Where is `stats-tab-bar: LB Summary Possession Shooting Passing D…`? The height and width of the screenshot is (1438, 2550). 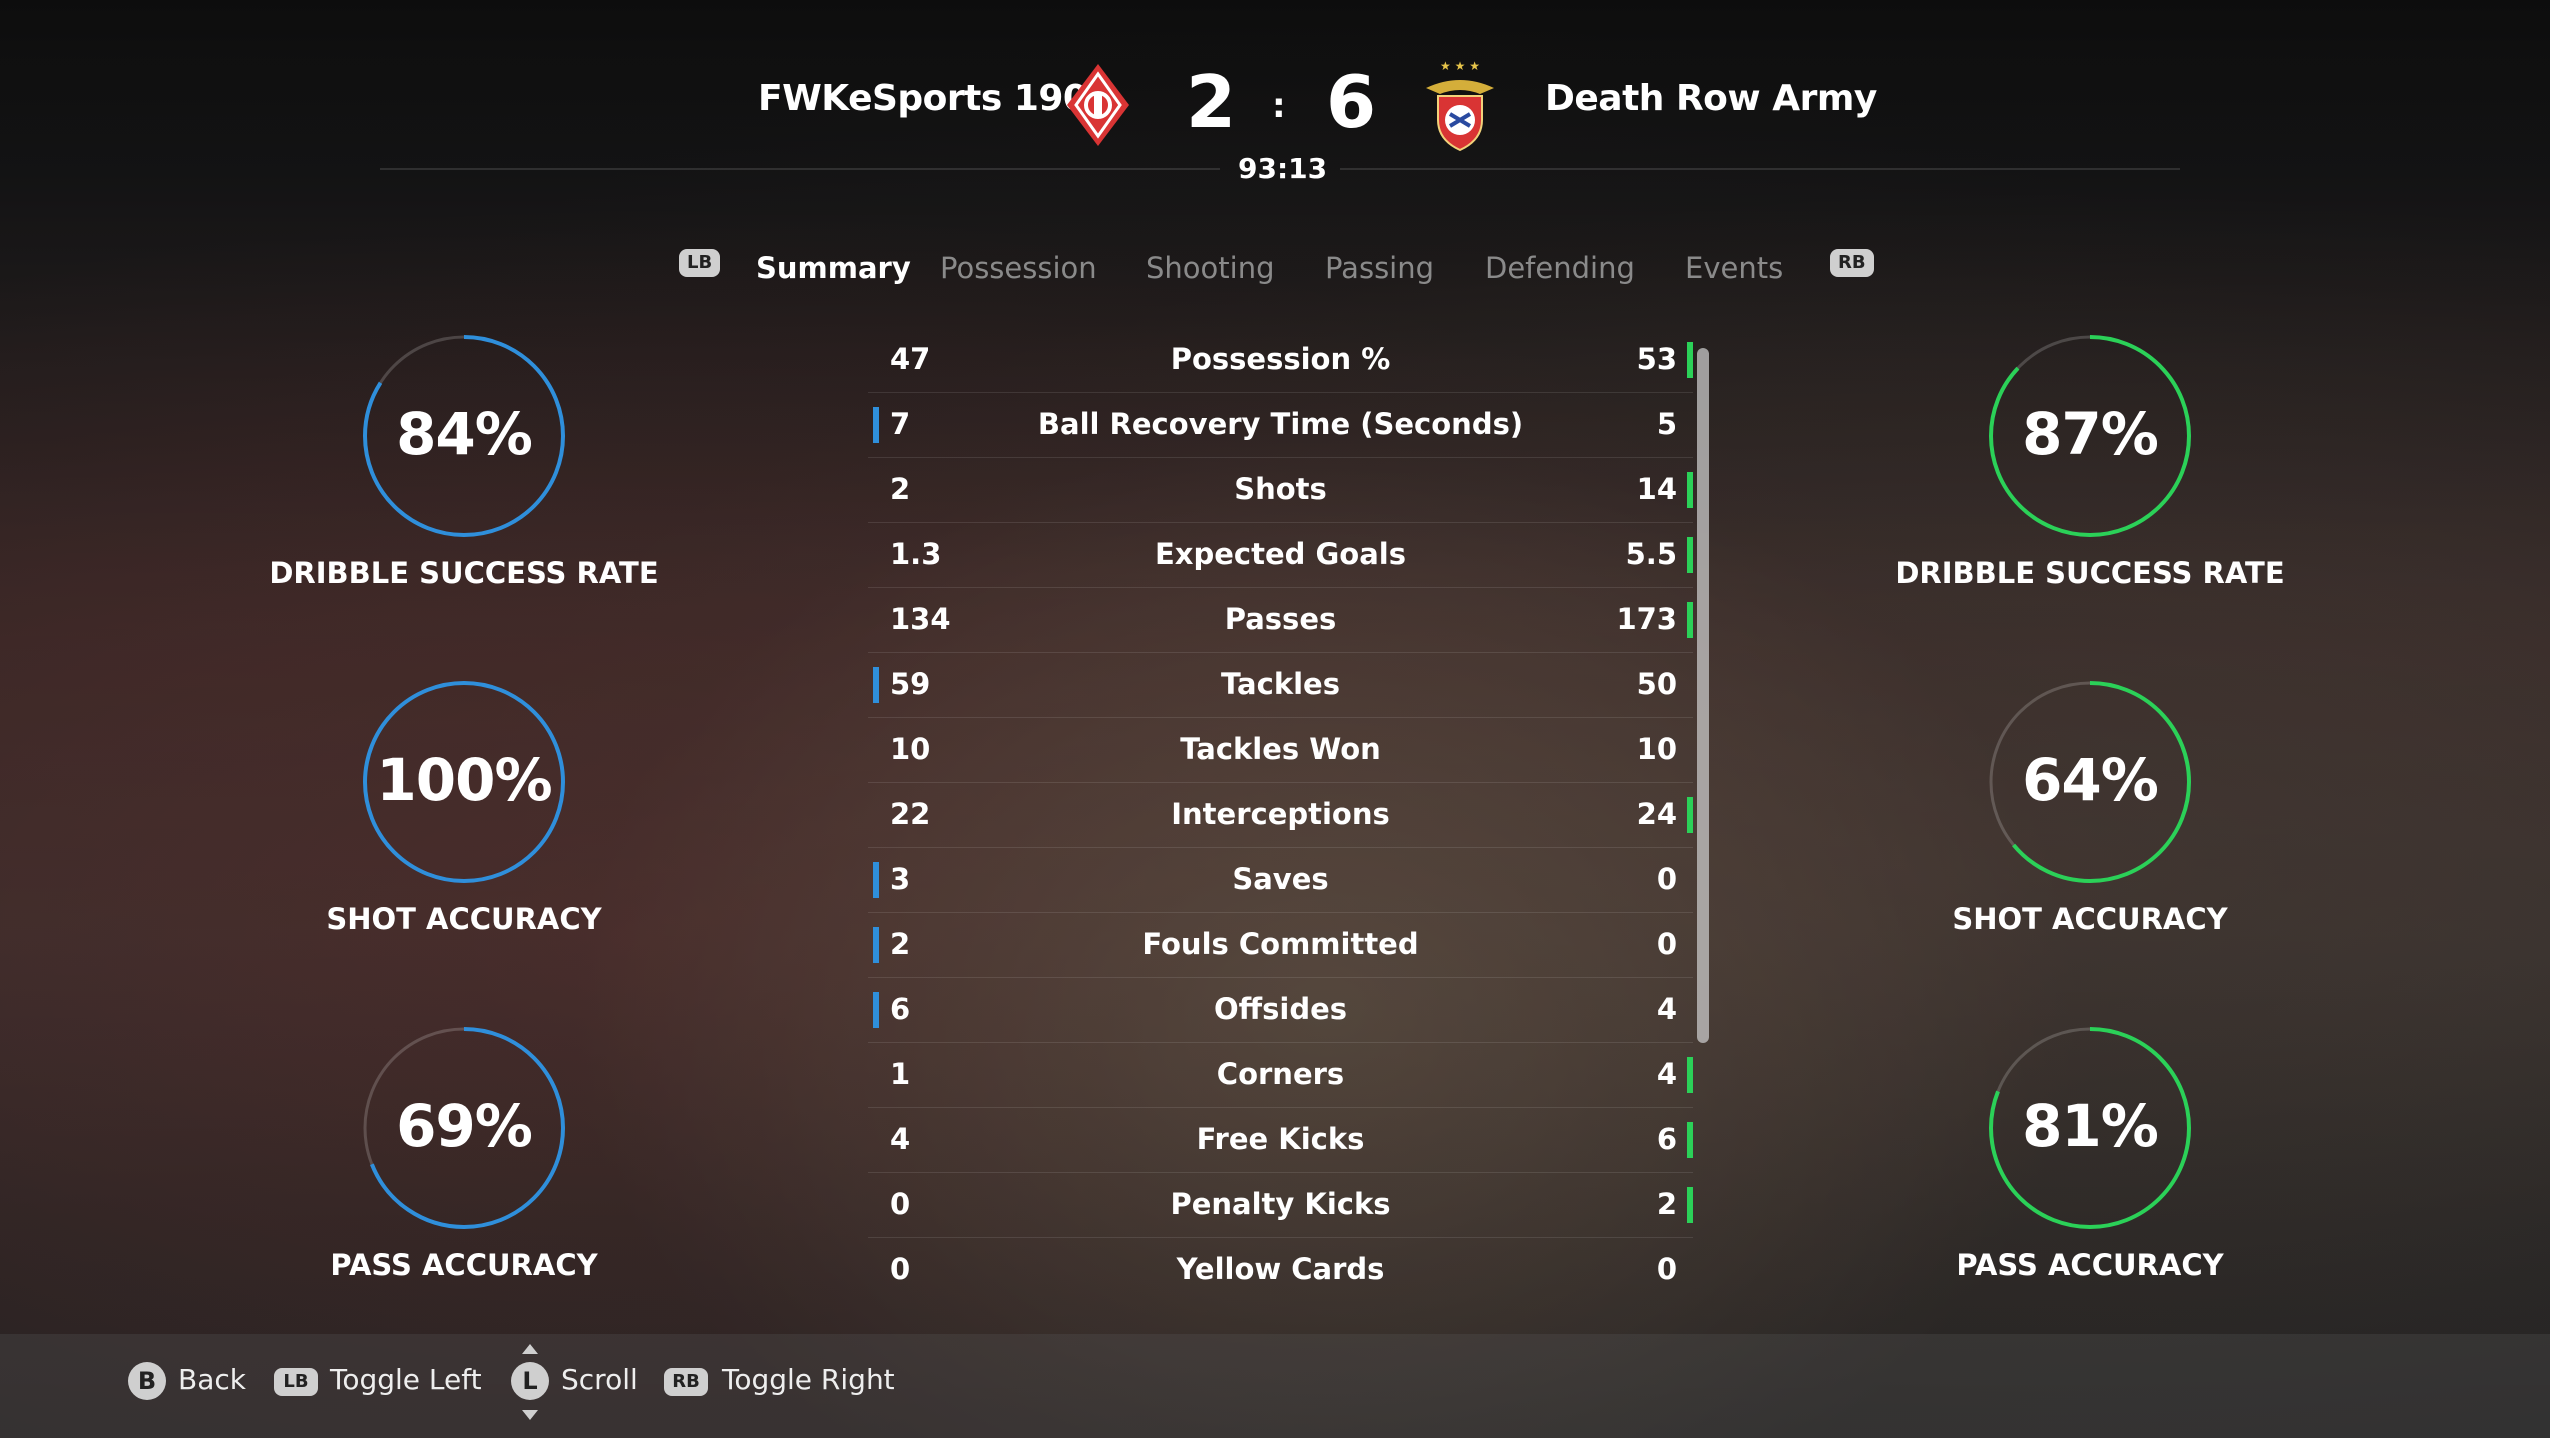 stats-tab-bar: LB Summary Possession Shooting Passing D… is located at coordinates (1275, 265).